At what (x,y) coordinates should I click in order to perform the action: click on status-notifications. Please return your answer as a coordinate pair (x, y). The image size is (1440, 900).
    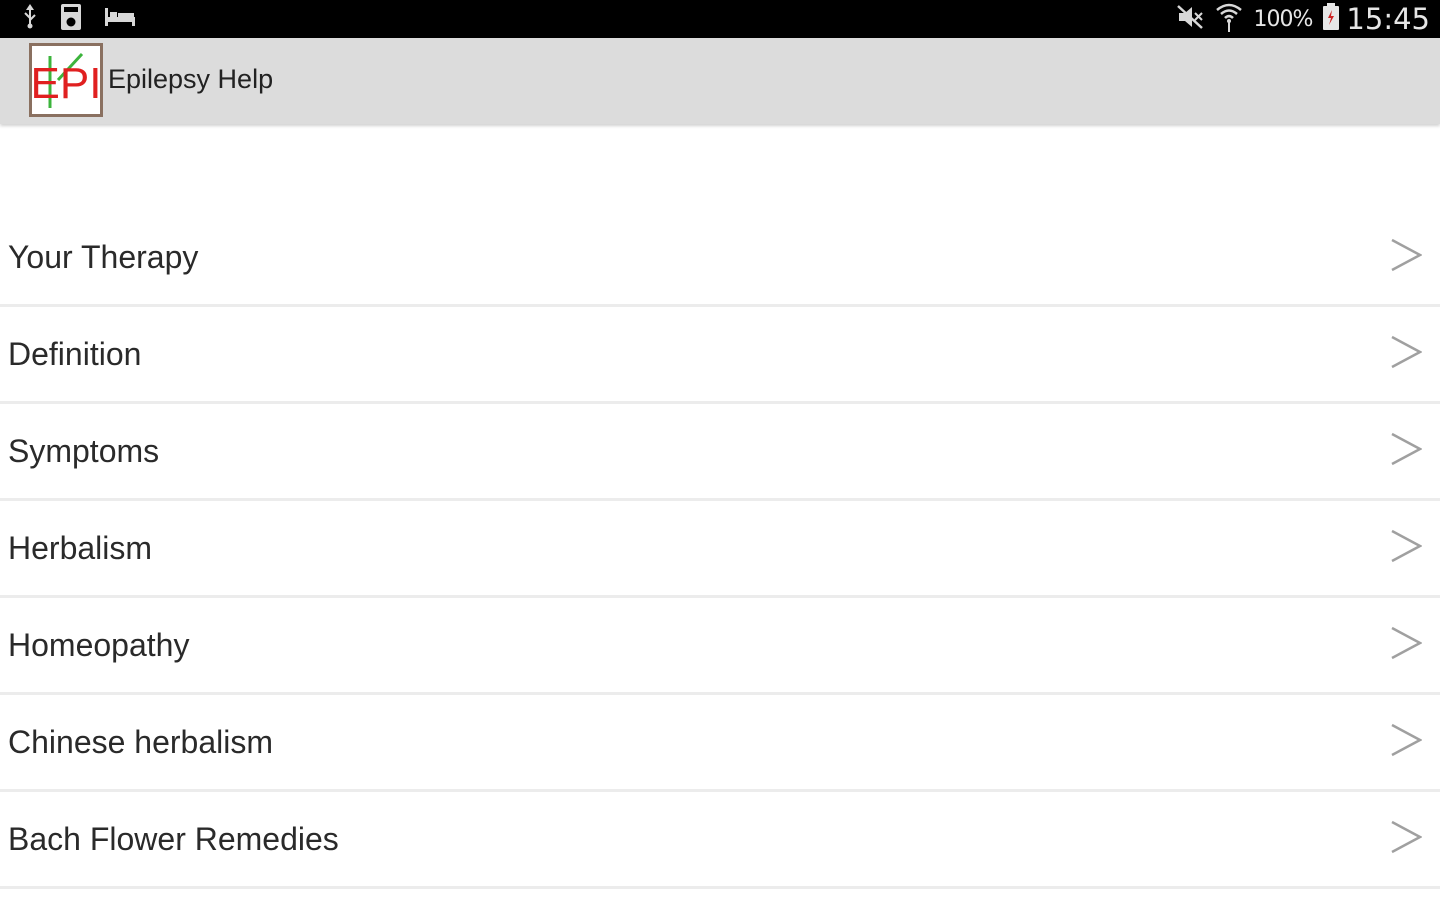
    Looking at the image, I should click on (79, 19).